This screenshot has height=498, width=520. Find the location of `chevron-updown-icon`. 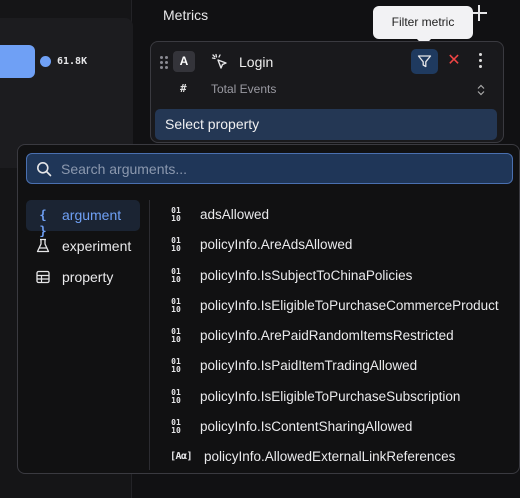

chevron-updown-icon is located at coordinates (481, 89).